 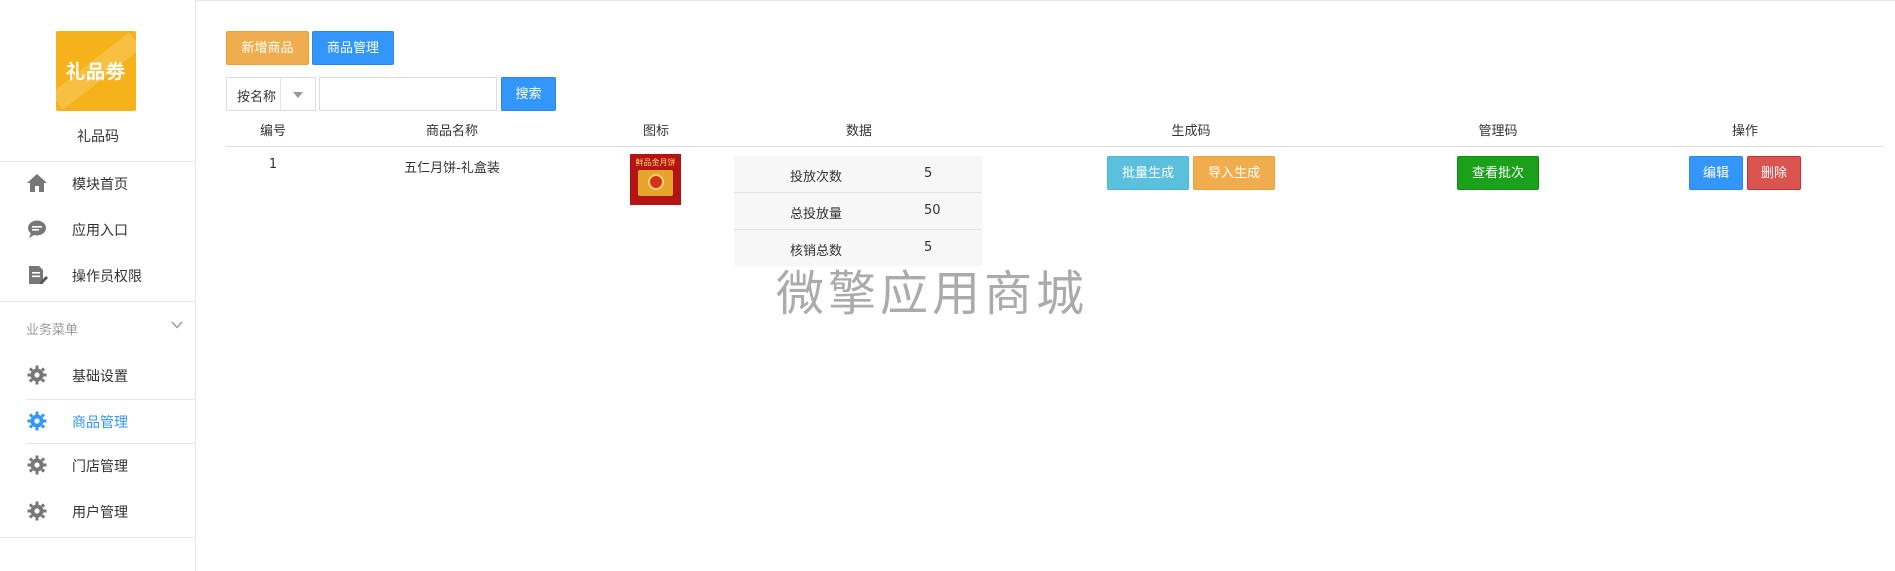 I want to click on sidebar-item-label: 商品管理, so click(x=100, y=423).